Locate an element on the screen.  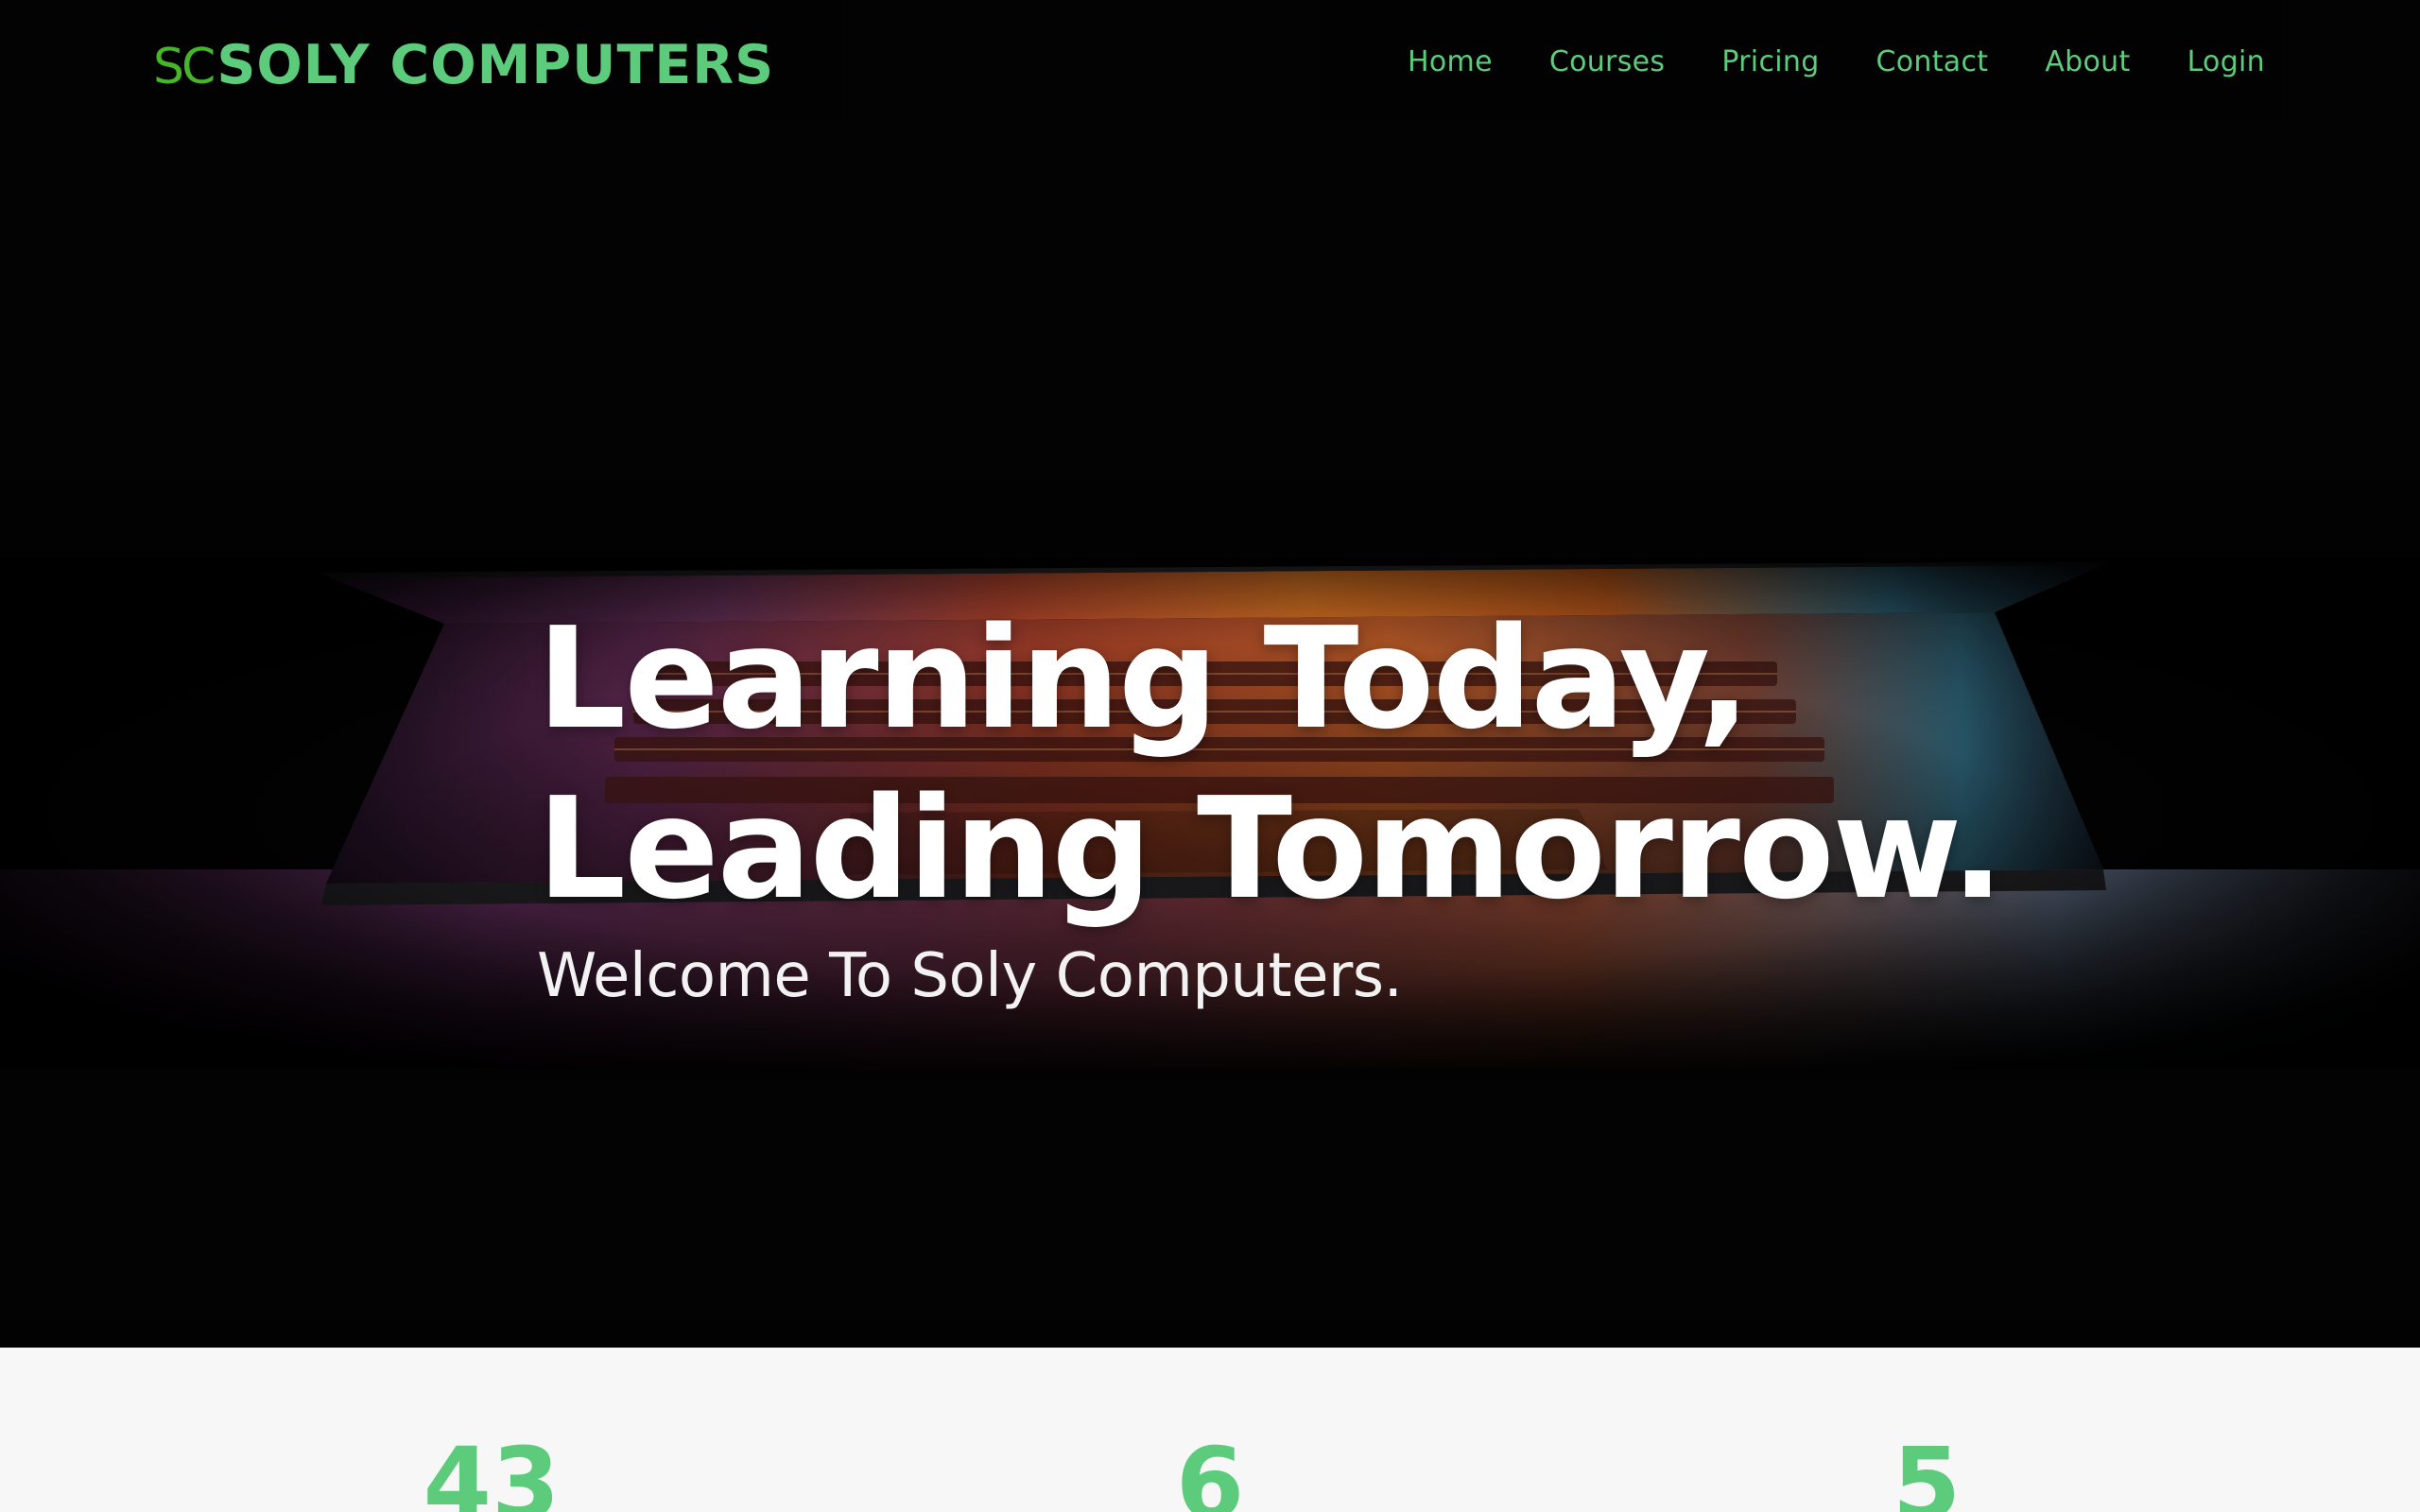
stats-section: 43 6 5 is located at coordinates (1210, 1430).